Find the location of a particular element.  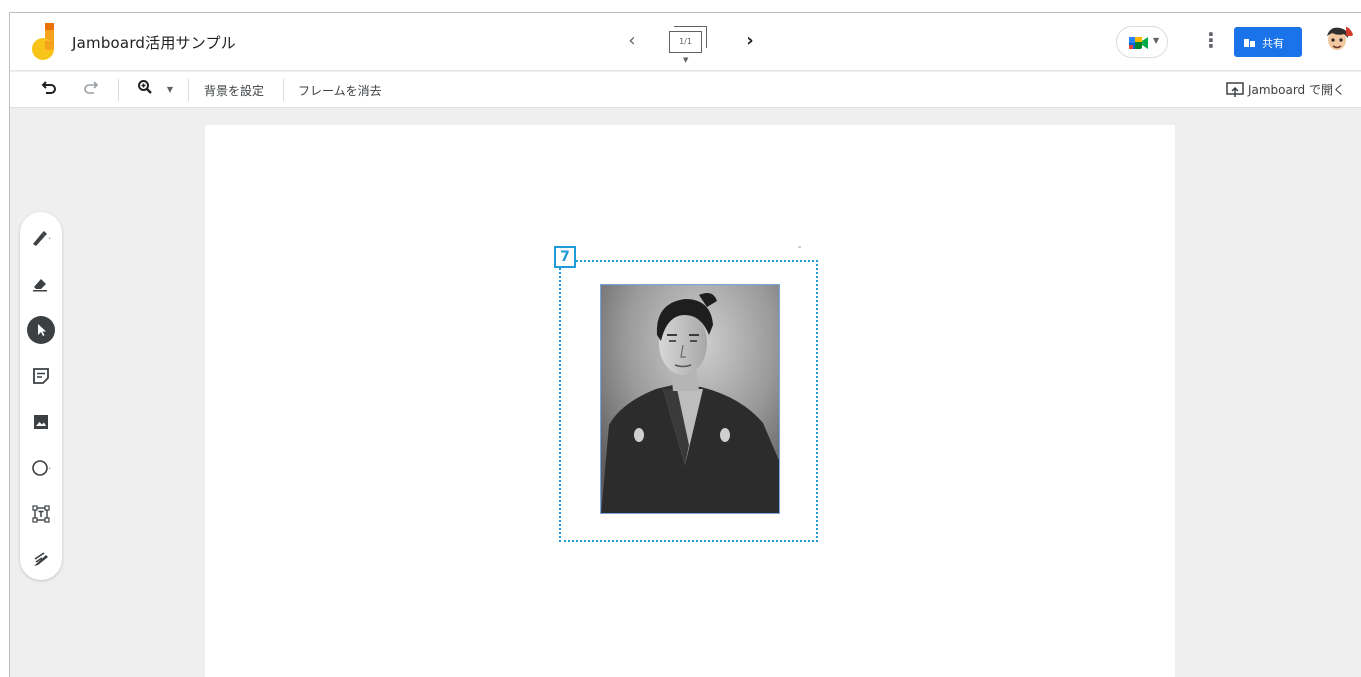

set-background-button: 背景を設定 is located at coordinates (234, 90).